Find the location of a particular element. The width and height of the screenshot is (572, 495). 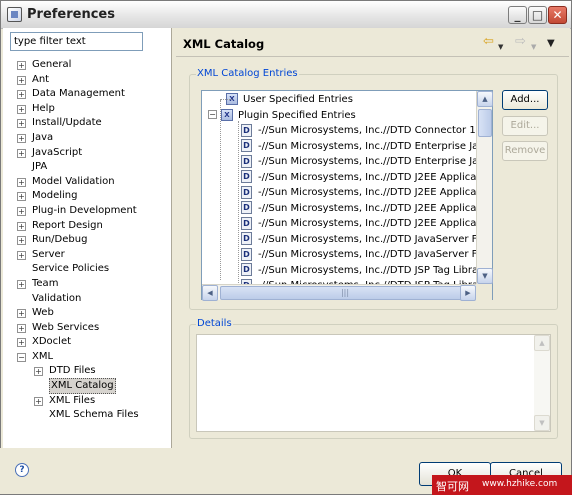

tree-item: Validation is located at coordinates (92, 299).